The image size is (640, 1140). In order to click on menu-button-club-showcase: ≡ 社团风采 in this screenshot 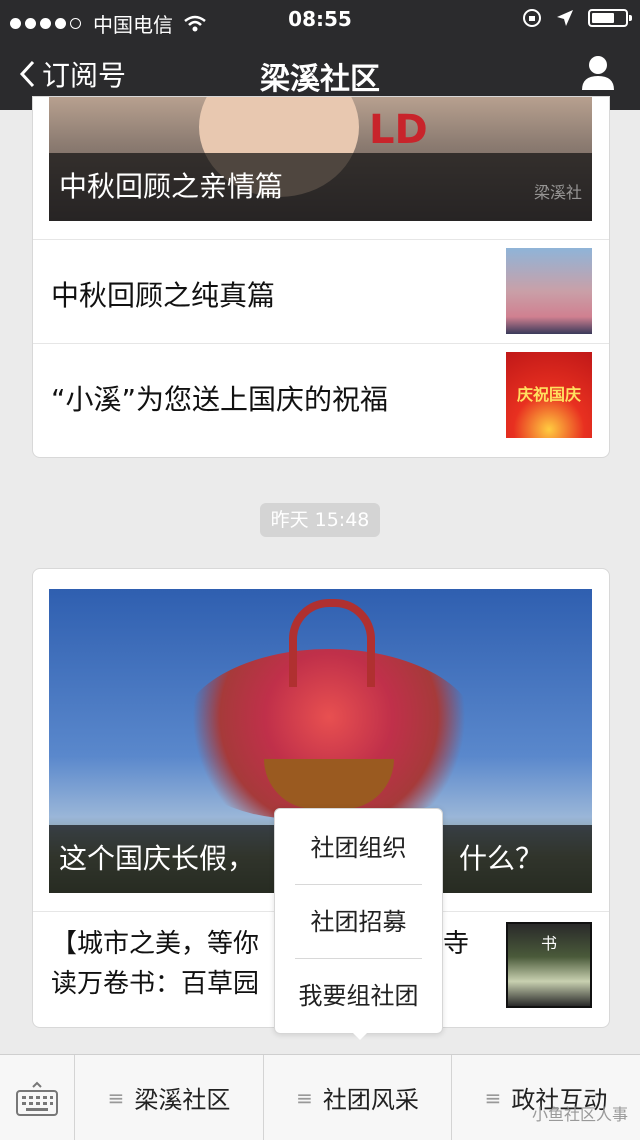, I will do `click(358, 1097)`.